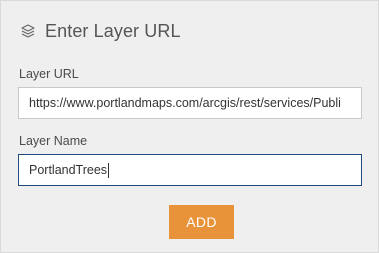  What do you see at coordinates (53, 141) in the screenshot?
I see `layer-name-label: Layer Name` at bounding box center [53, 141].